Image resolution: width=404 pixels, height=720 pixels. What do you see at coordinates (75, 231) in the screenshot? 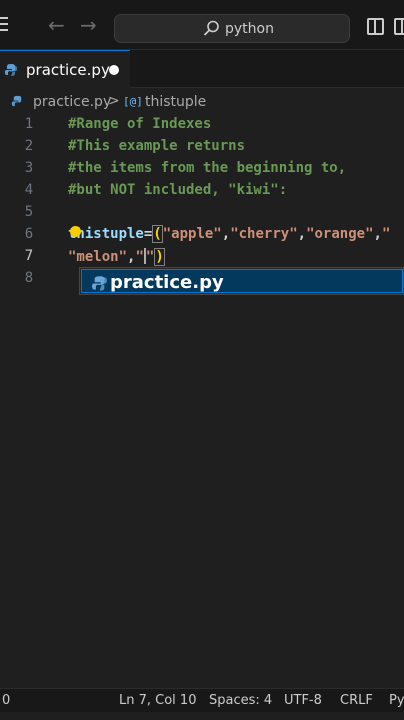
I see `lightbulb-icon` at bounding box center [75, 231].